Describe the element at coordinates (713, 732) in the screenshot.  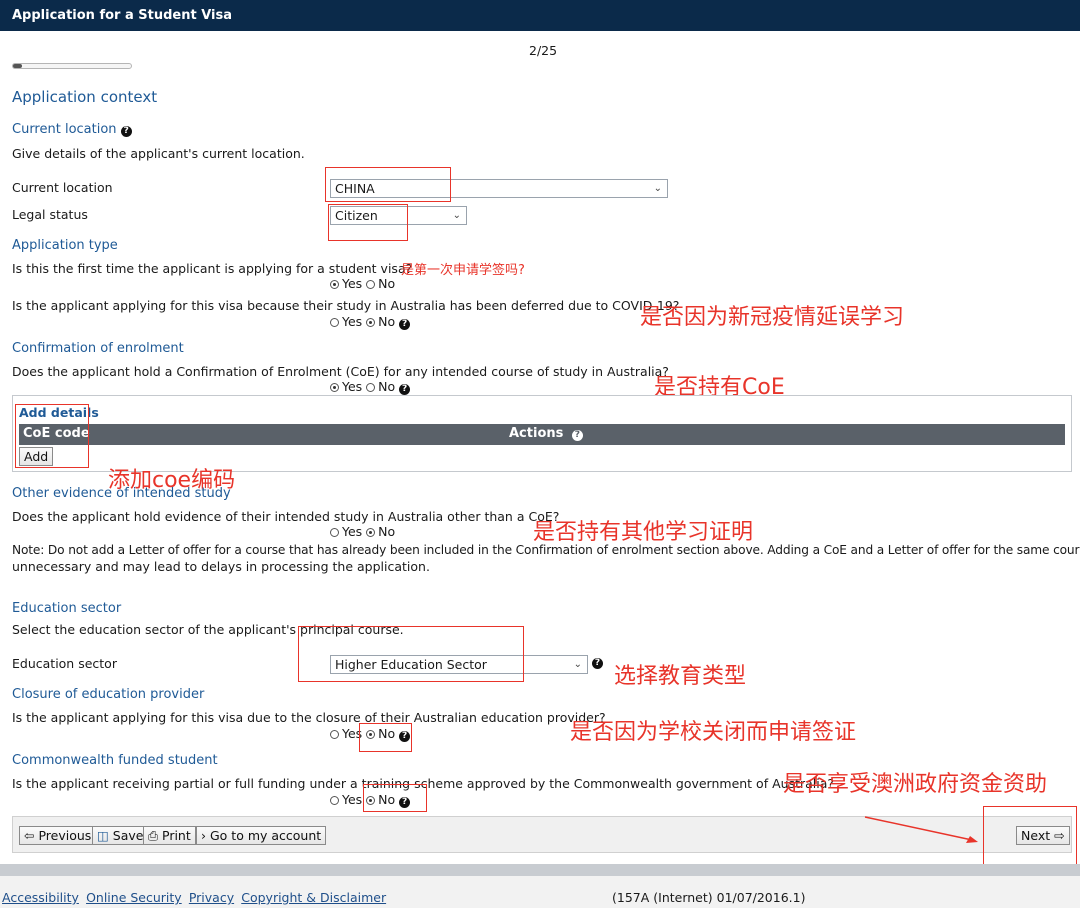
I see `closure-annotation: 是否因为学校关闭而申请签证` at that location.